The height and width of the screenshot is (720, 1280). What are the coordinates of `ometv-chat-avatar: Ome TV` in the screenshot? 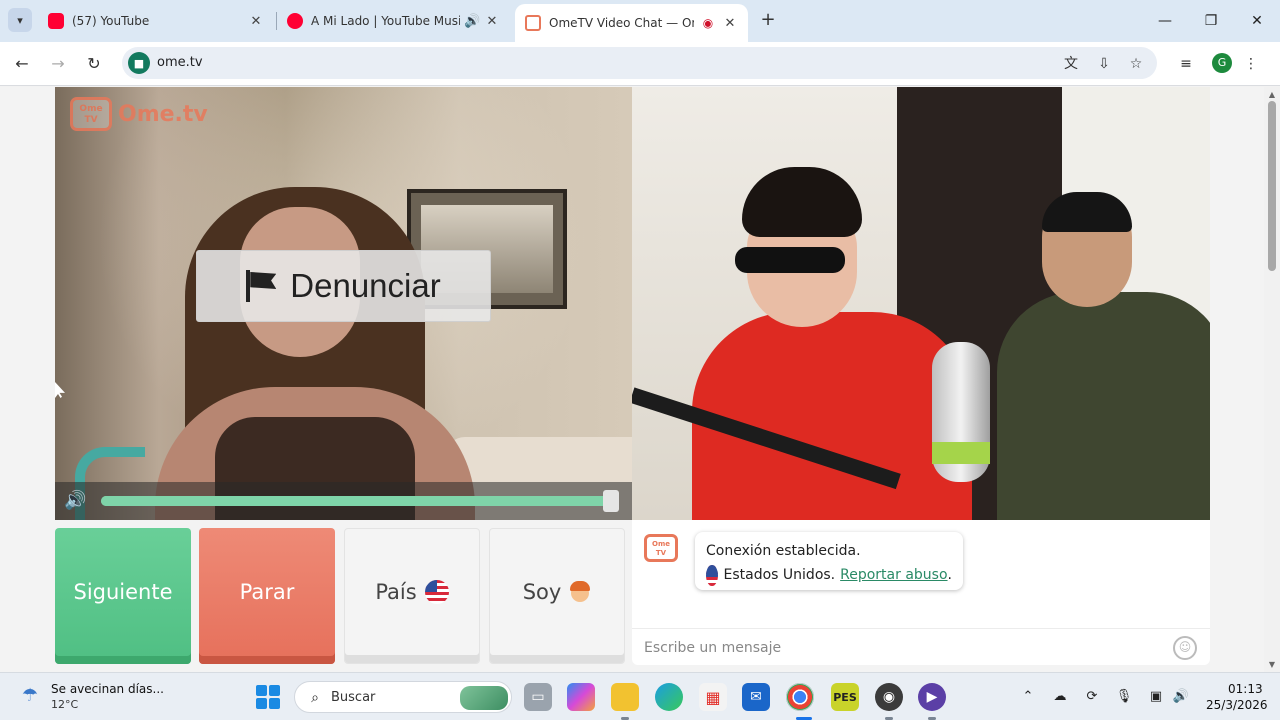 It's located at (661, 548).